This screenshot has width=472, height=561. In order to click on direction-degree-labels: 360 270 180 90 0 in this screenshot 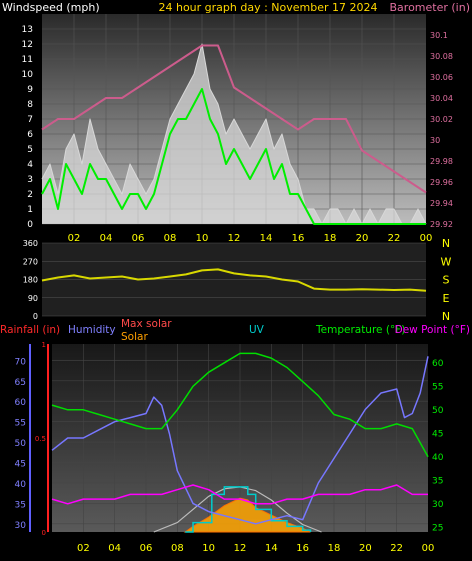, I will do `click(30, 280)`.